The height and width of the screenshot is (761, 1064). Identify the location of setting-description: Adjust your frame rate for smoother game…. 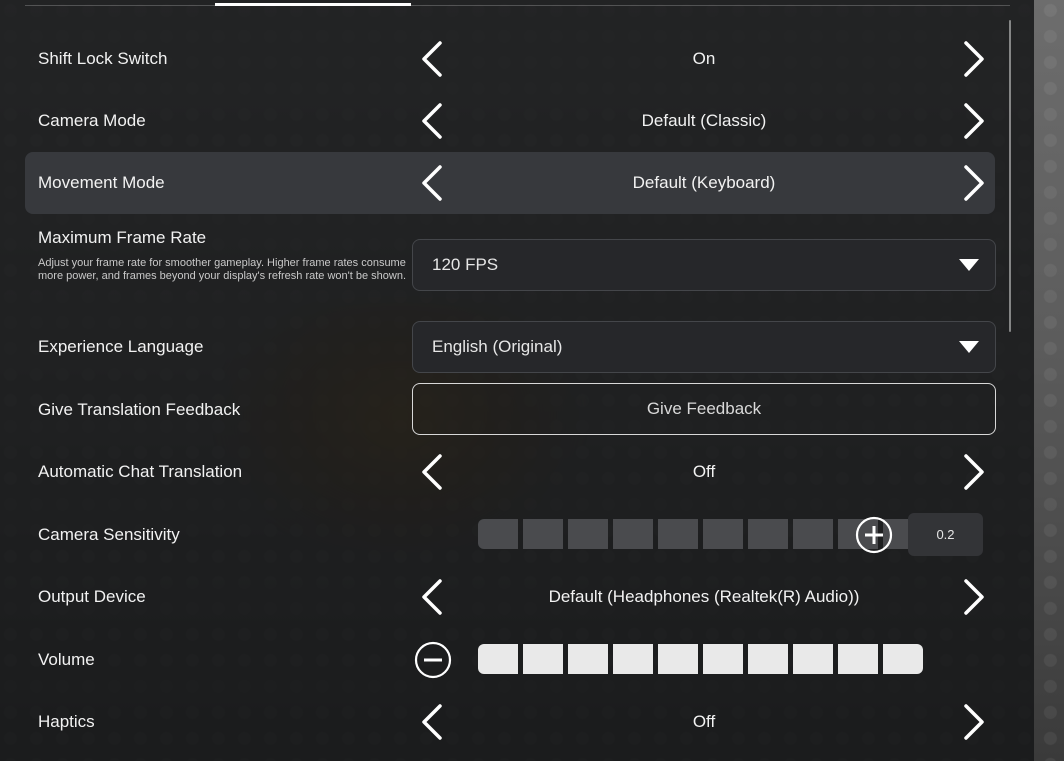
(222, 269).